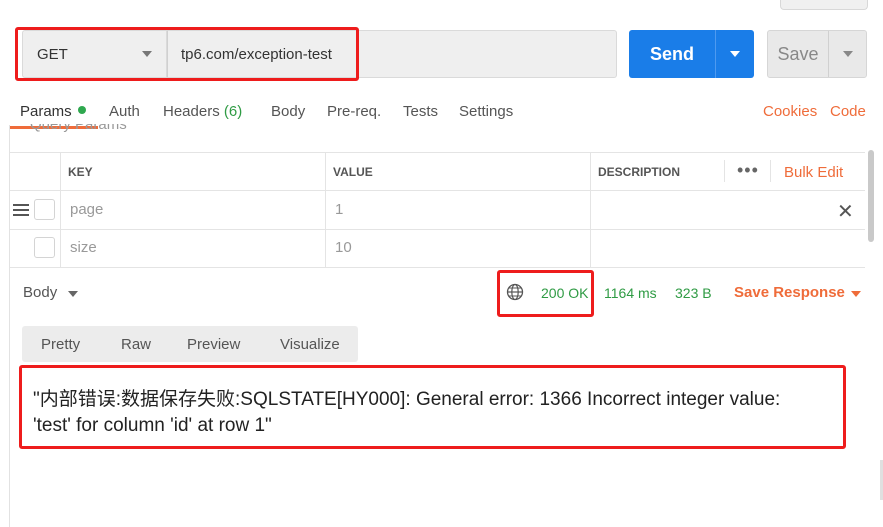  Describe the element at coordinates (233, 111) in the screenshot. I see `headers-count-badge: (6)` at that location.